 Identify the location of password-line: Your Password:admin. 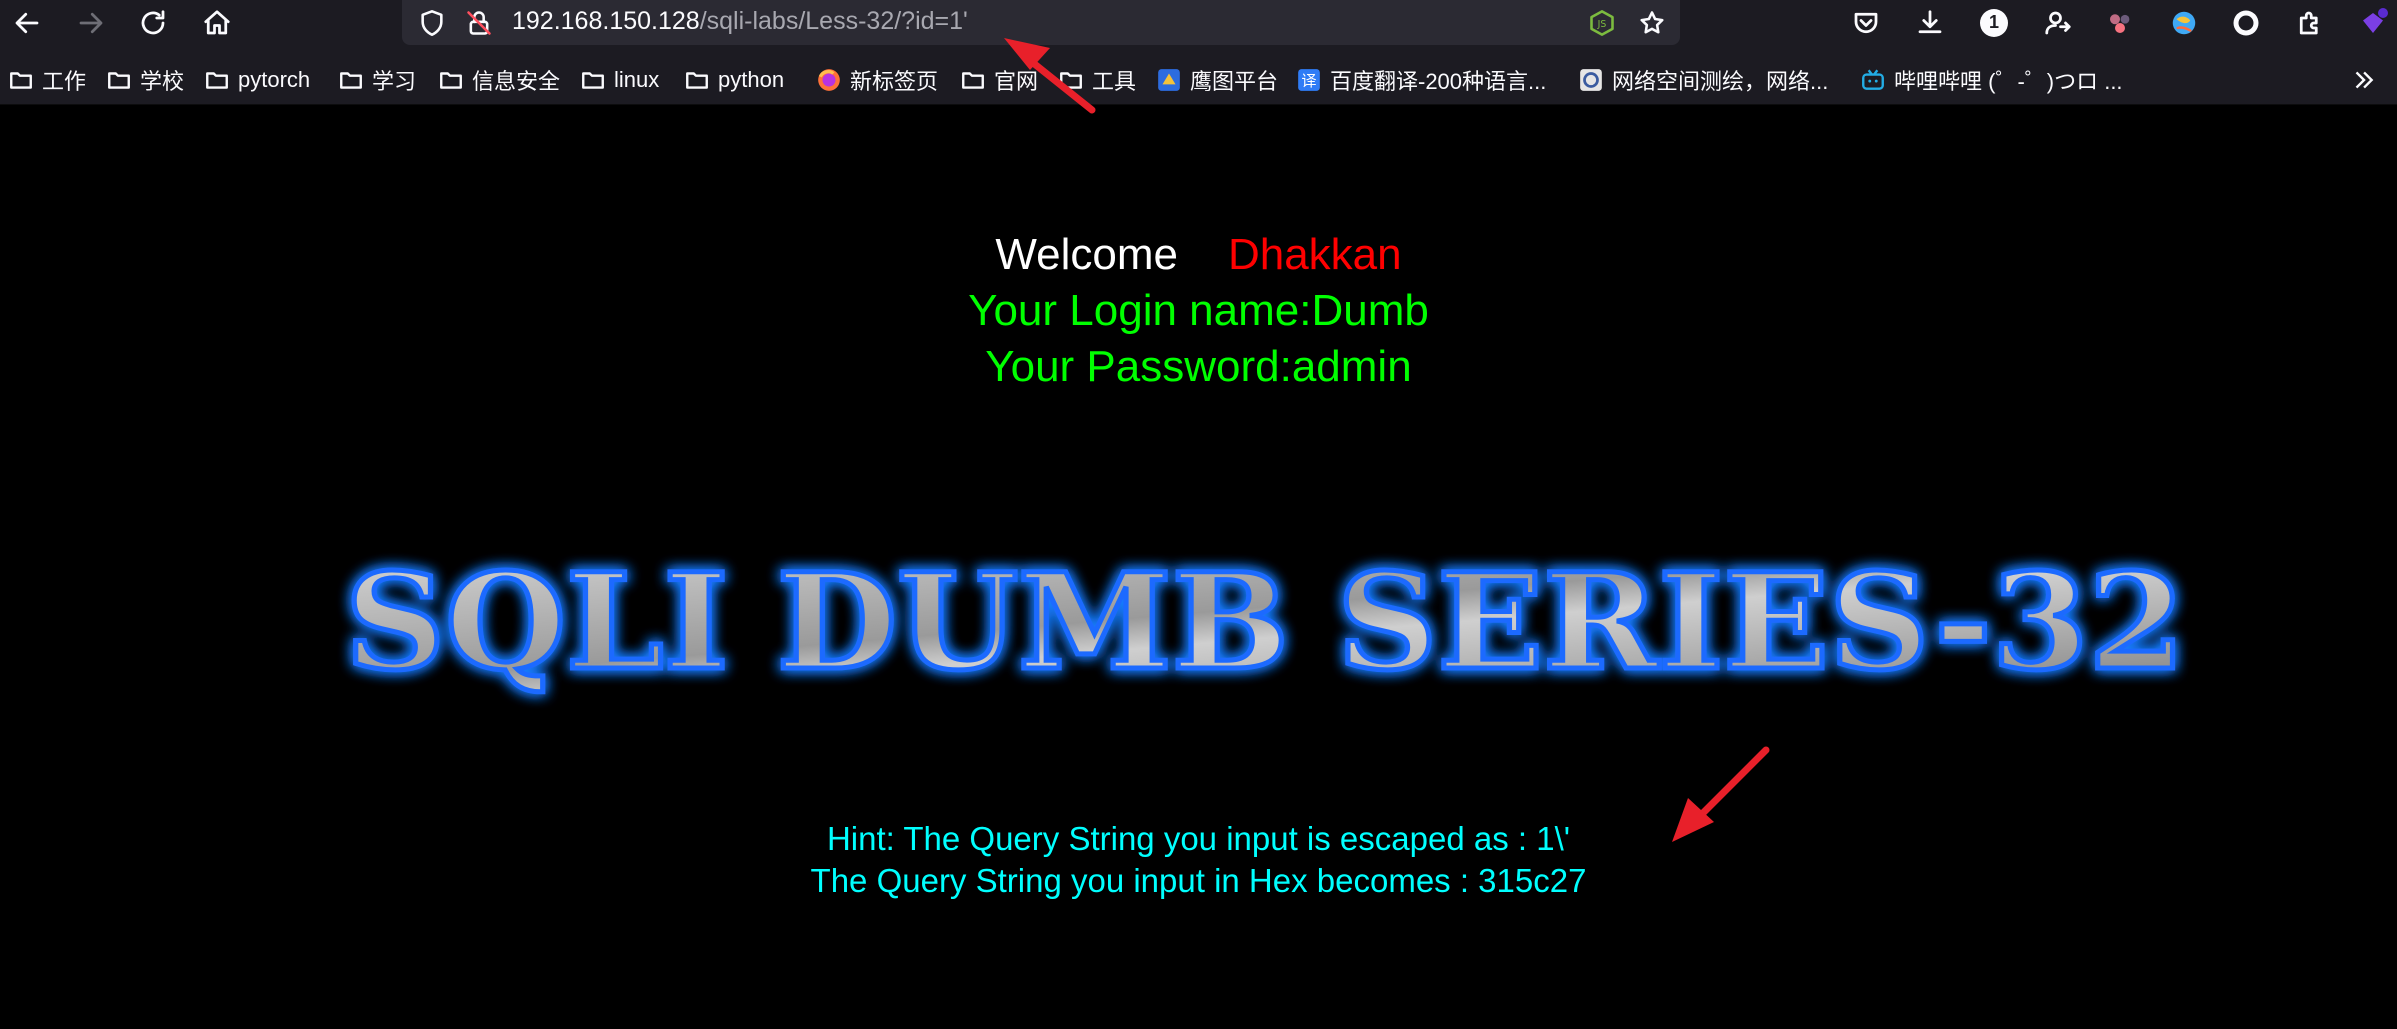
(1198, 366).